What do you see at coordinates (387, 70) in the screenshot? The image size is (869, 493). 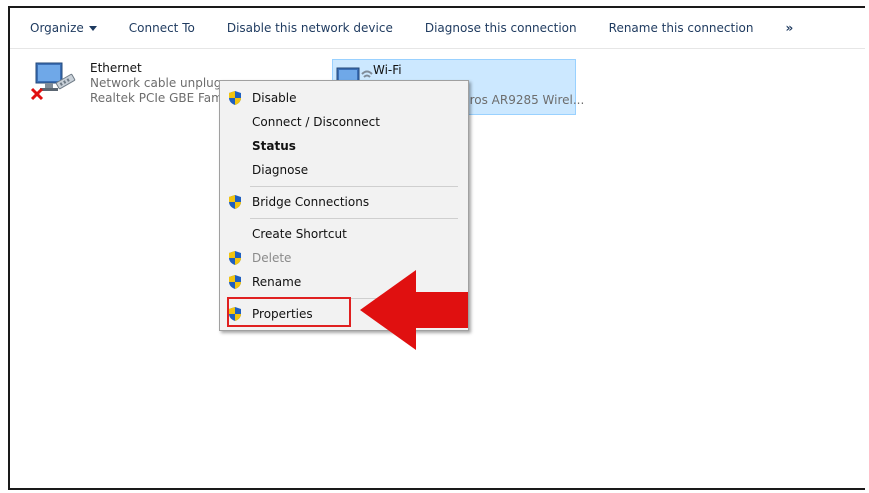 I see `wifi-name: Wi-Fi` at bounding box center [387, 70].